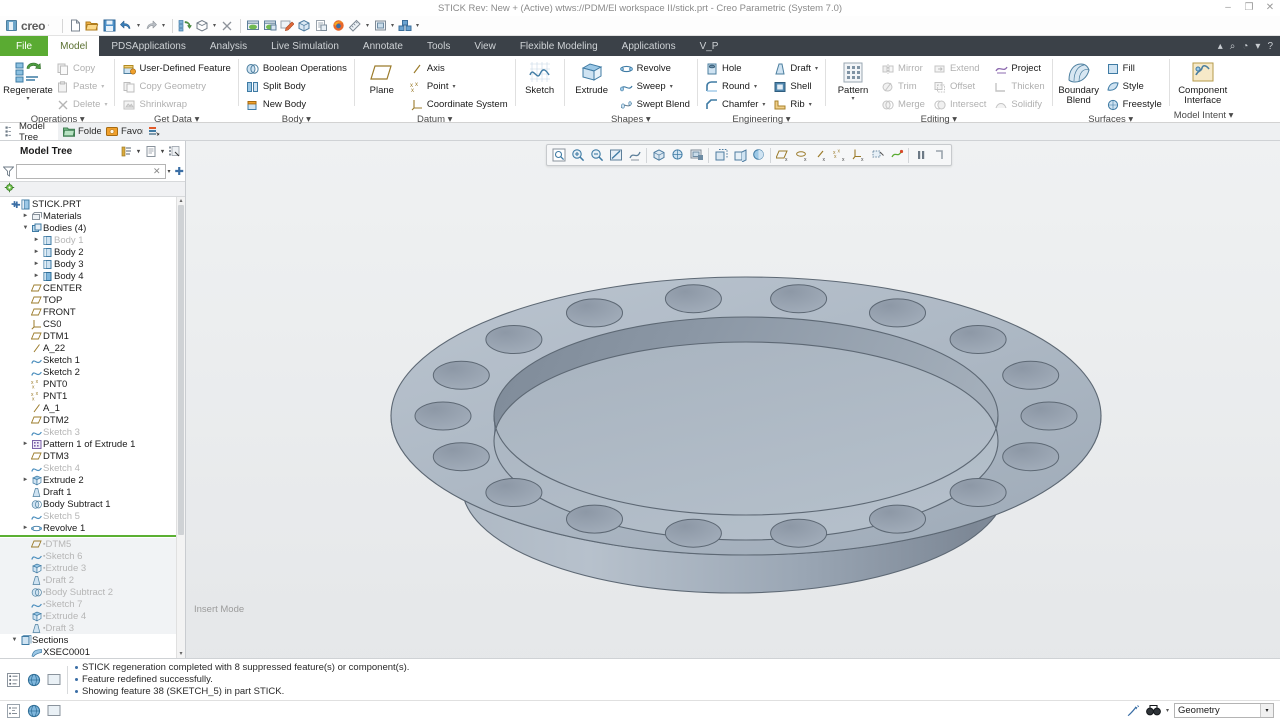 The width and height of the screenshot is (1280, 720). Describe the element at coordinates (88, 324) in the screenshot. I see `tree-node: CS0` at that location.